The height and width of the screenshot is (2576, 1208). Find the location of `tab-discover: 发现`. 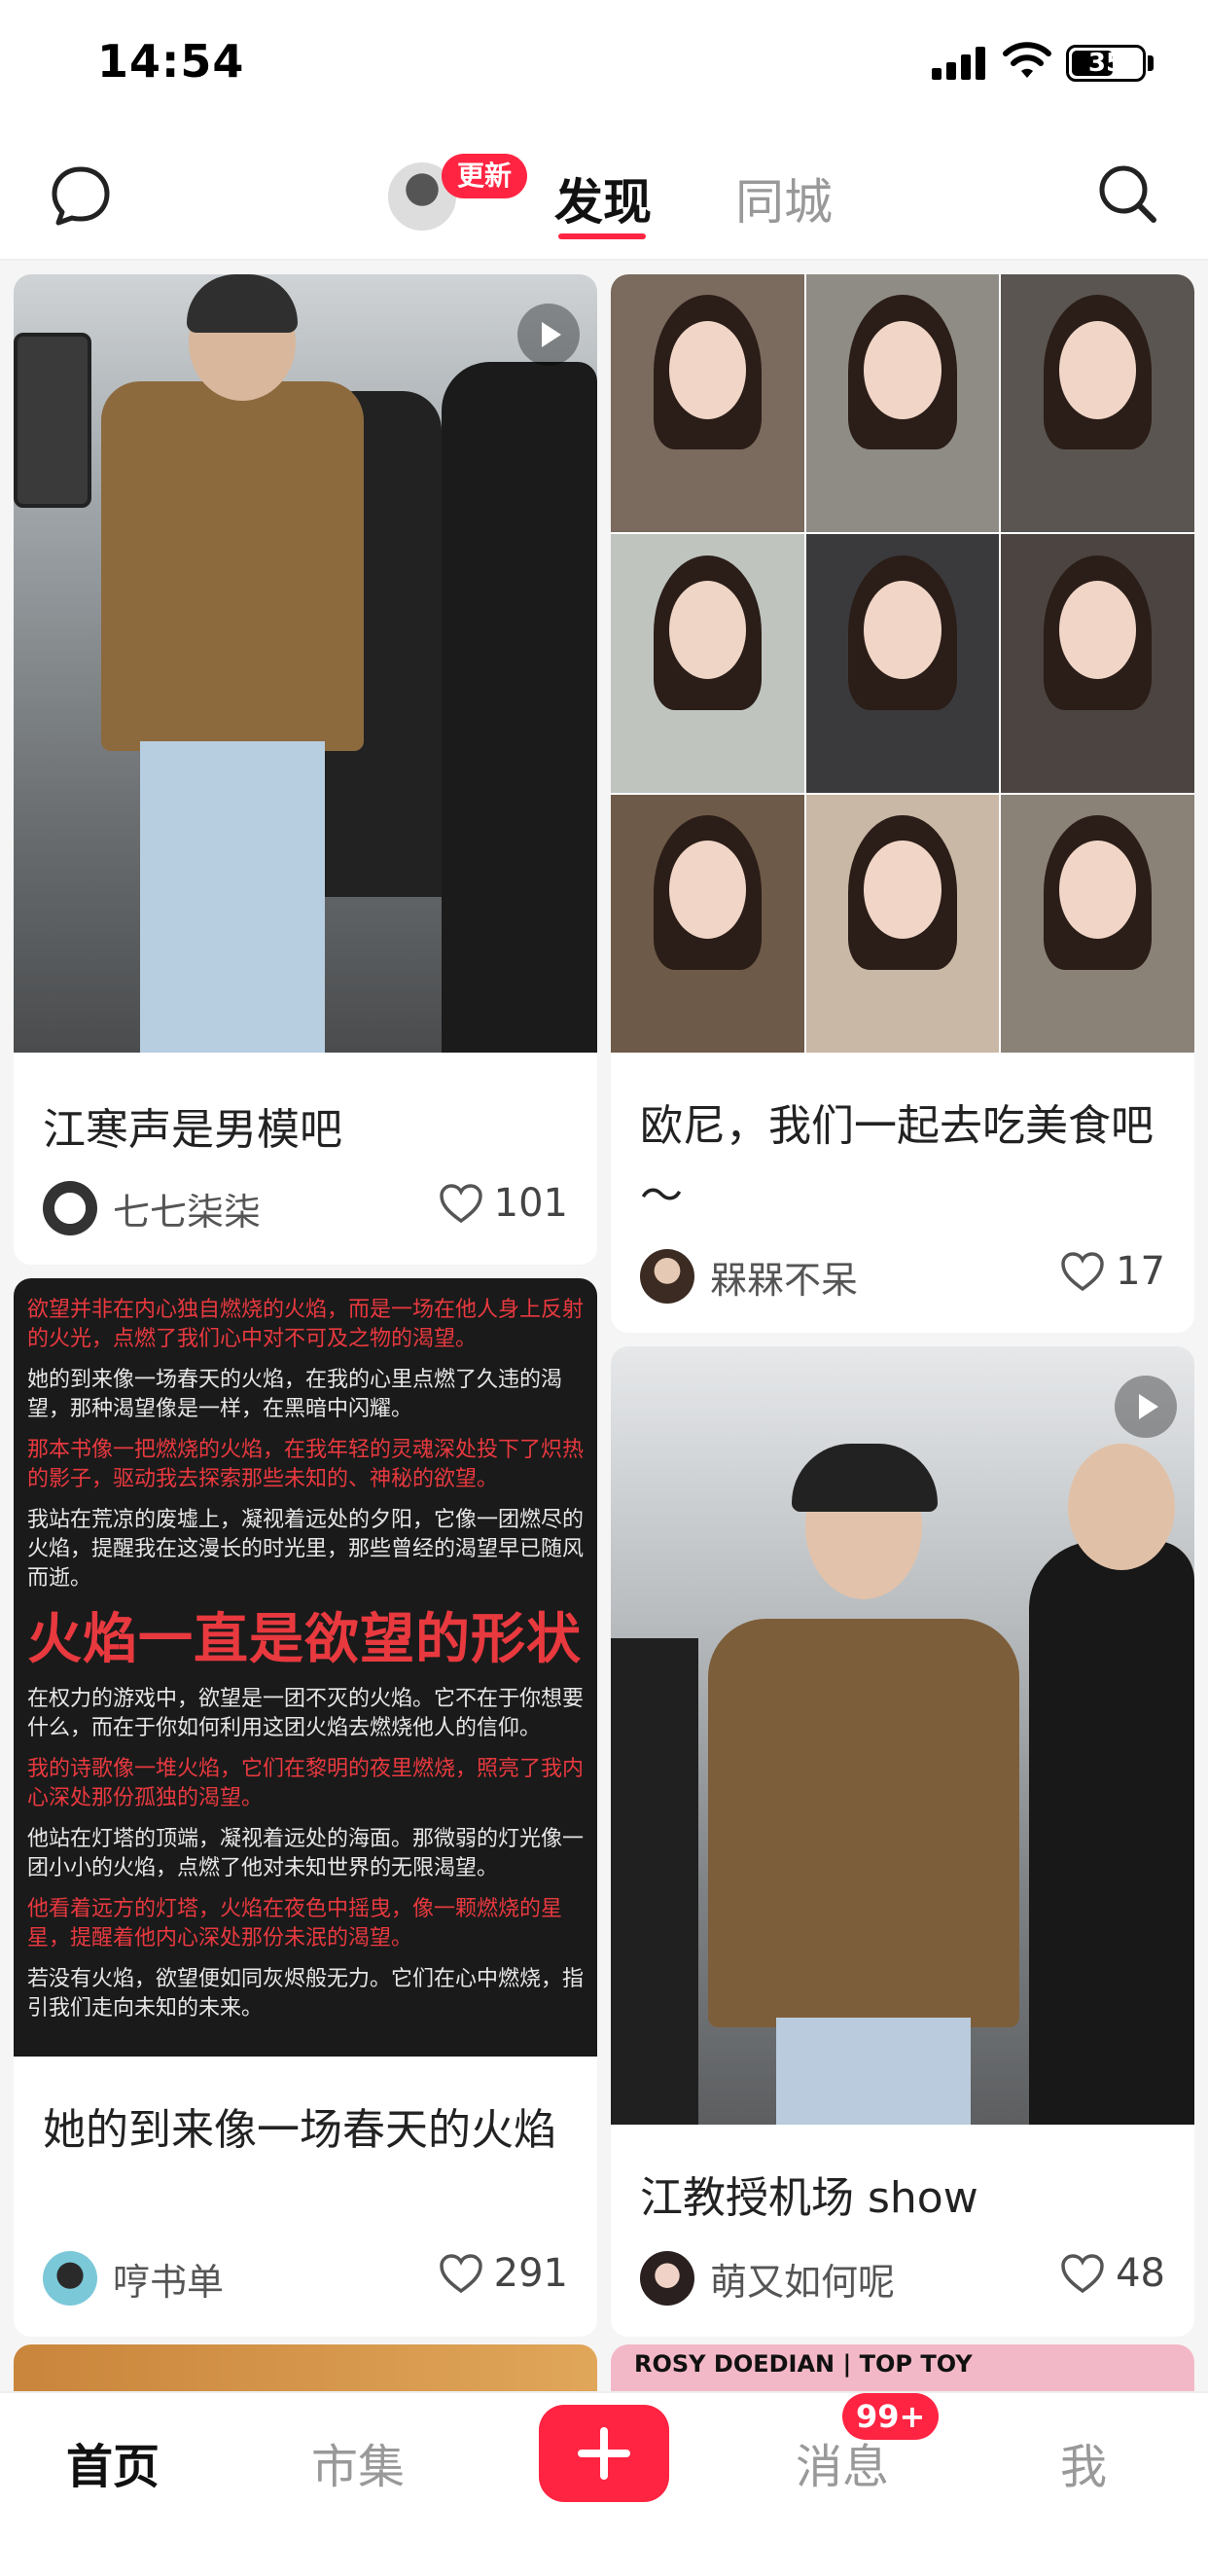

tab-discover: 发现 is located at coordinates (603, 198).